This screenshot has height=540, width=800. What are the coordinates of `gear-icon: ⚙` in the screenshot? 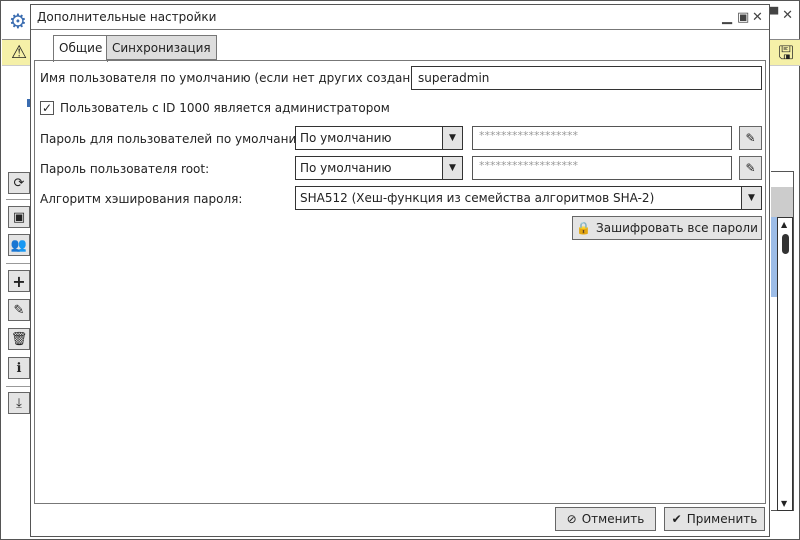 It's located at (18, 21).